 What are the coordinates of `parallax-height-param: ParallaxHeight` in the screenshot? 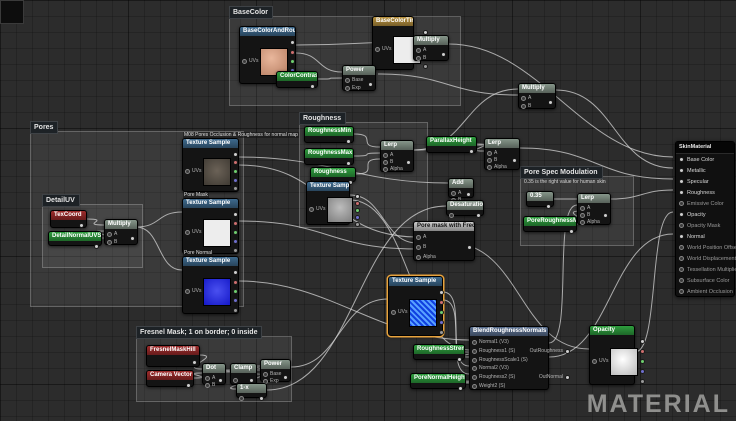 It's located at (451, 145).